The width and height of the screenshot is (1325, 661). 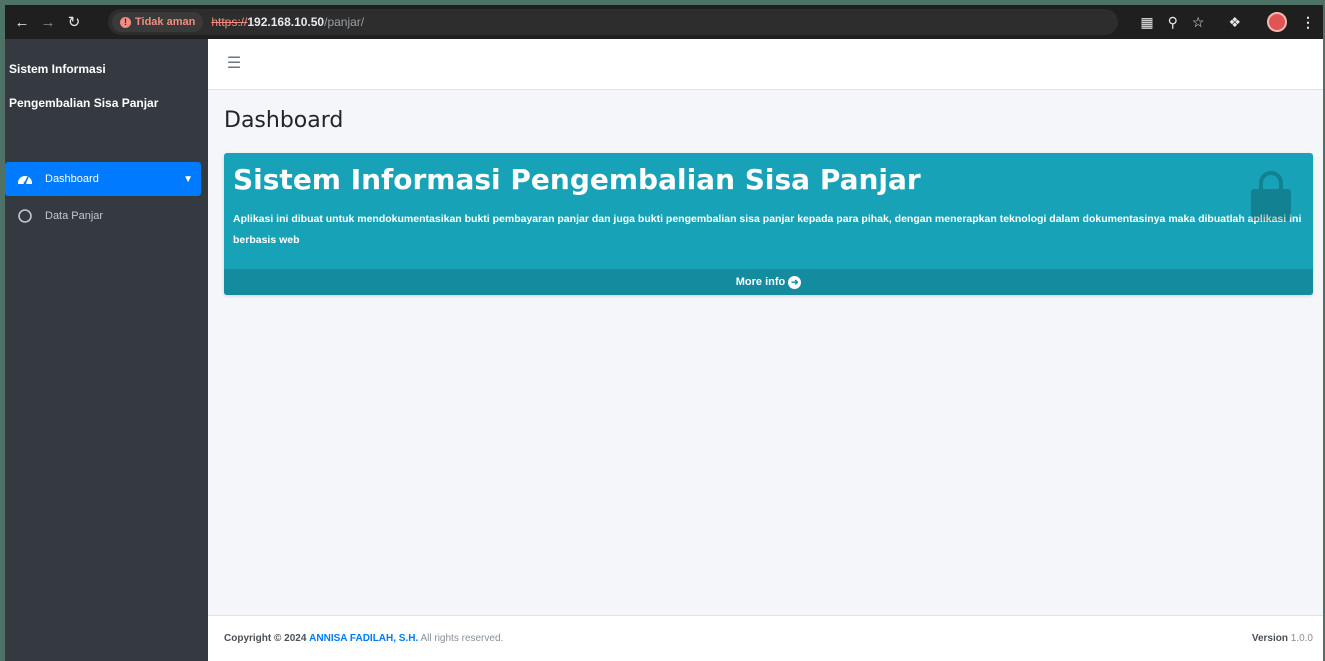 I want to click on circle-icon, so click(x=25, y=216).